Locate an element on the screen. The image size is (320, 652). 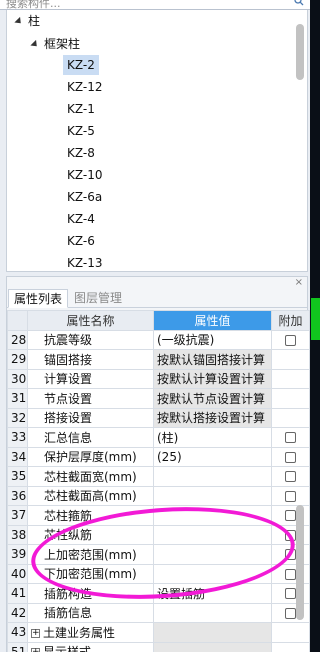
row-index: 36 is located at coordinates (17, 495).